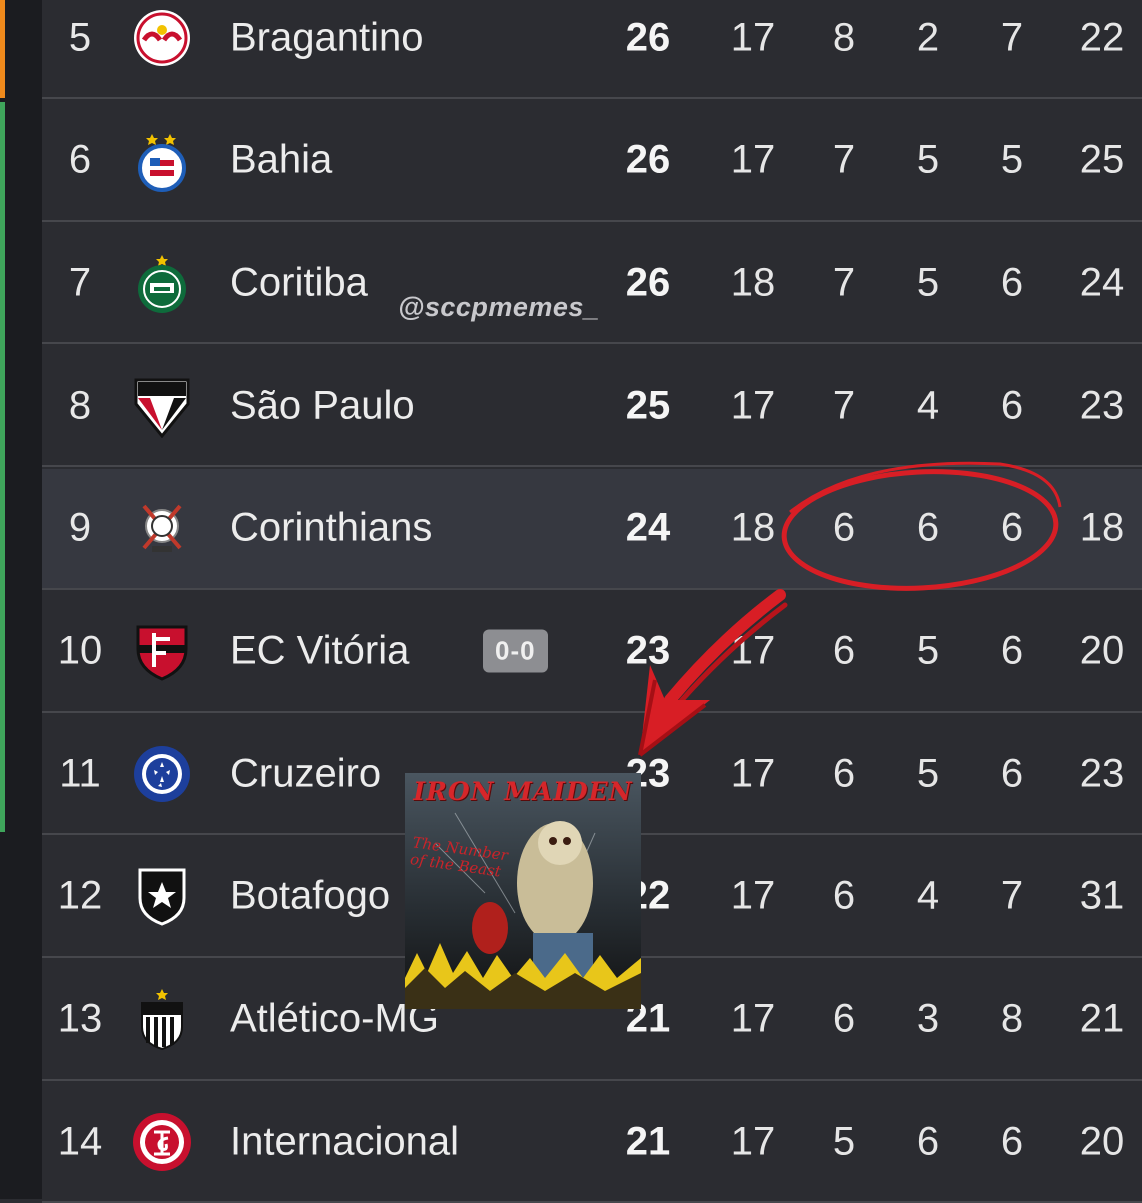 Image resolution: width=1142 pixels, height=1203 pixels. What do you see at coordinates (1012, 1018) in the screenshot?
I see `losses-value: 8` at bounding box center [1012, 1018].